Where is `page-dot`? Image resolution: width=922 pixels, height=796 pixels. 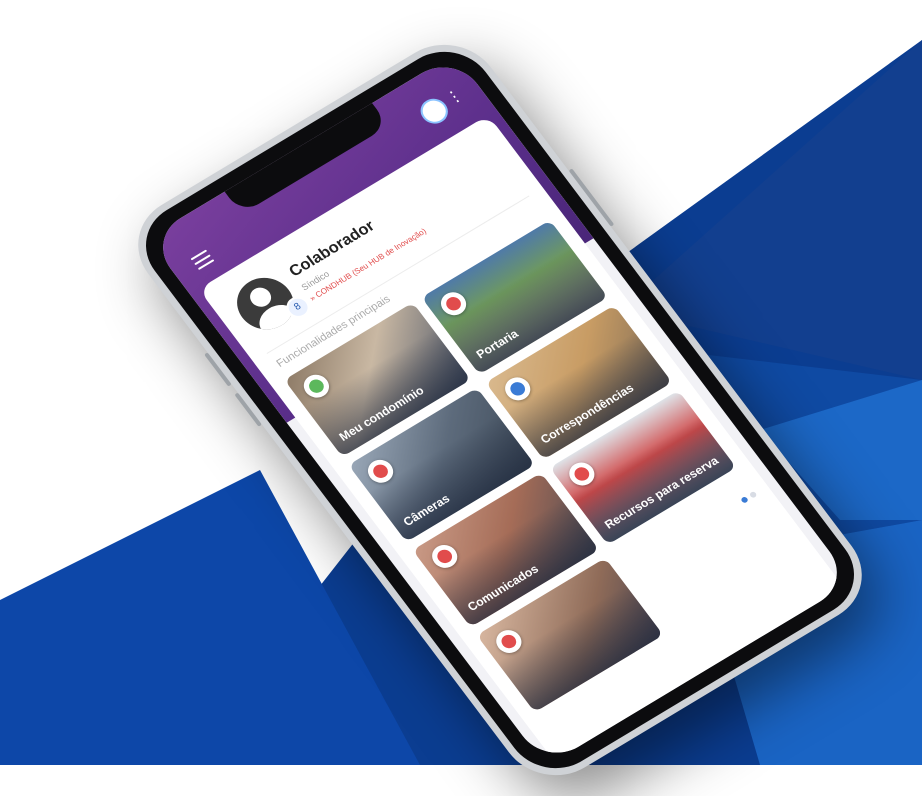
page-dot is located at coordinates (753, 494).